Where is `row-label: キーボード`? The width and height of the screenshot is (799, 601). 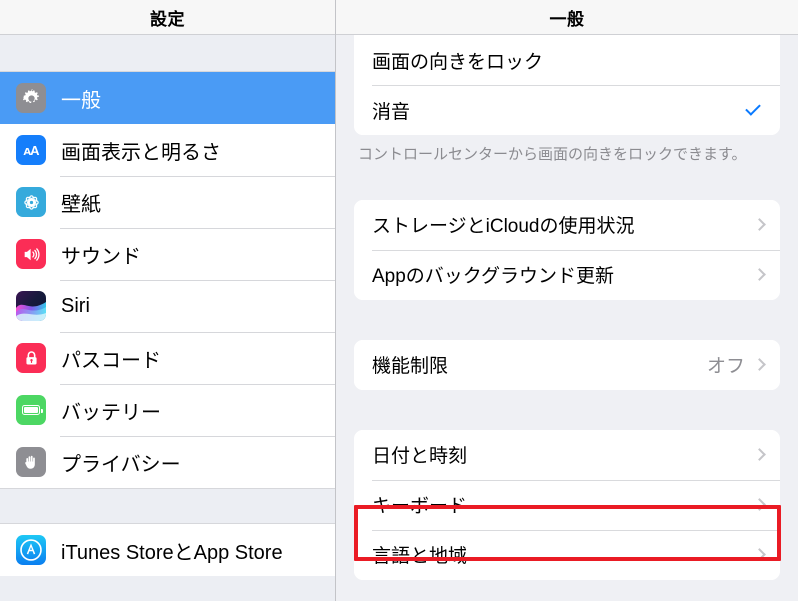 row-label: キーボード is located at coordinates (420, 507).